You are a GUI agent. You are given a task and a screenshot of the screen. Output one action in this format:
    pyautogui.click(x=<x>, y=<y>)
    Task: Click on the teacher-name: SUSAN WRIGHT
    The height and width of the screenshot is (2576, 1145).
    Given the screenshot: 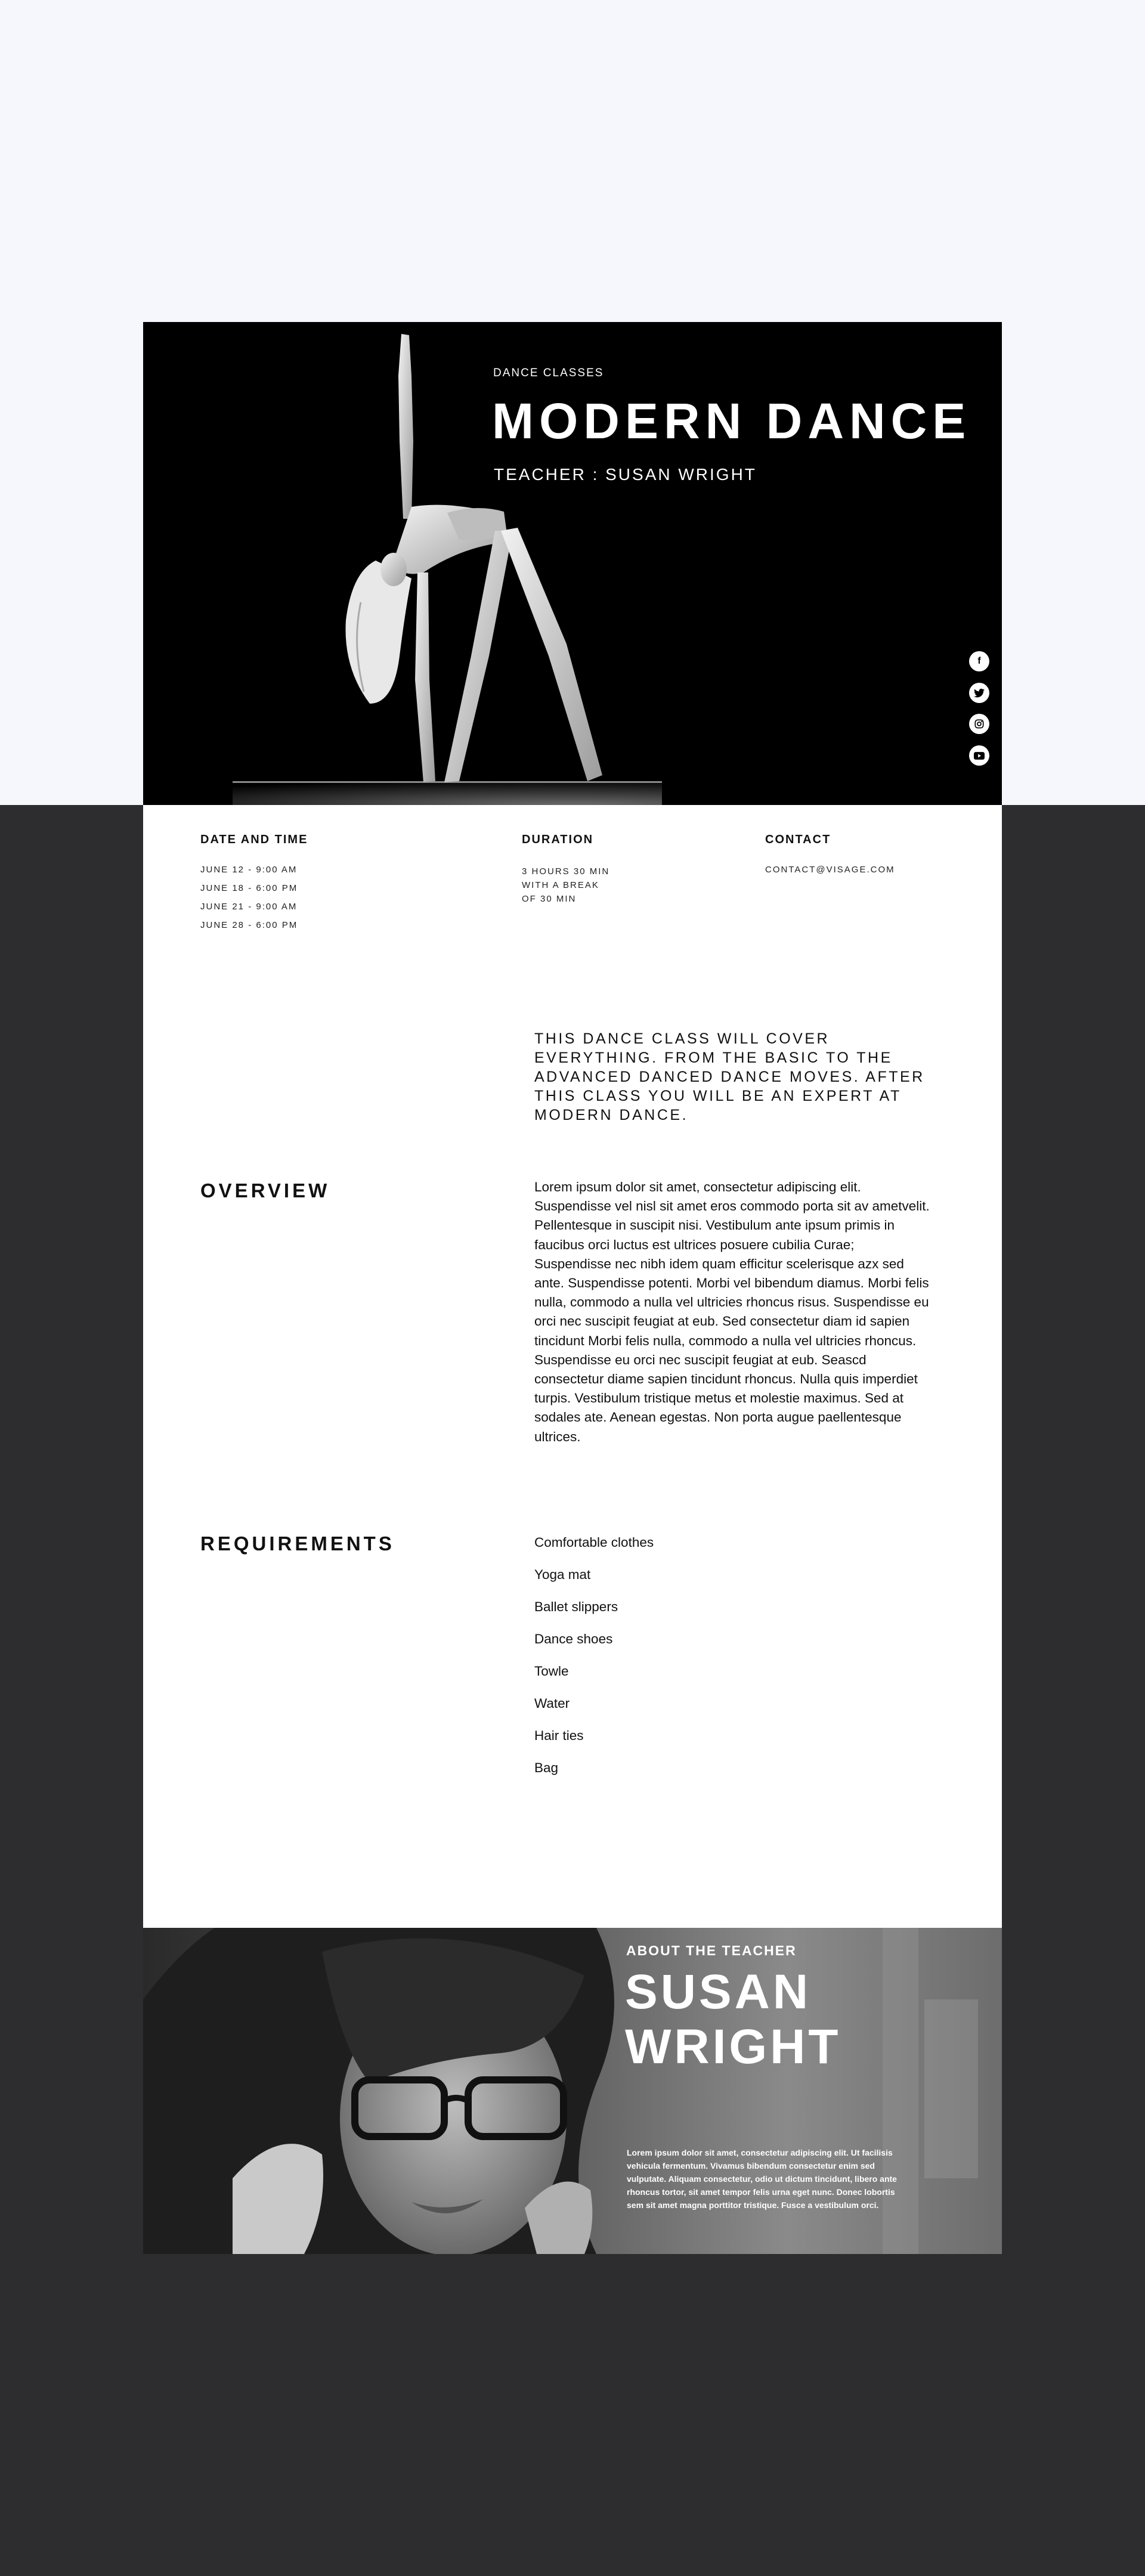 What is the action you would take?
    pyautogui.click(x=733, y=2020)
    